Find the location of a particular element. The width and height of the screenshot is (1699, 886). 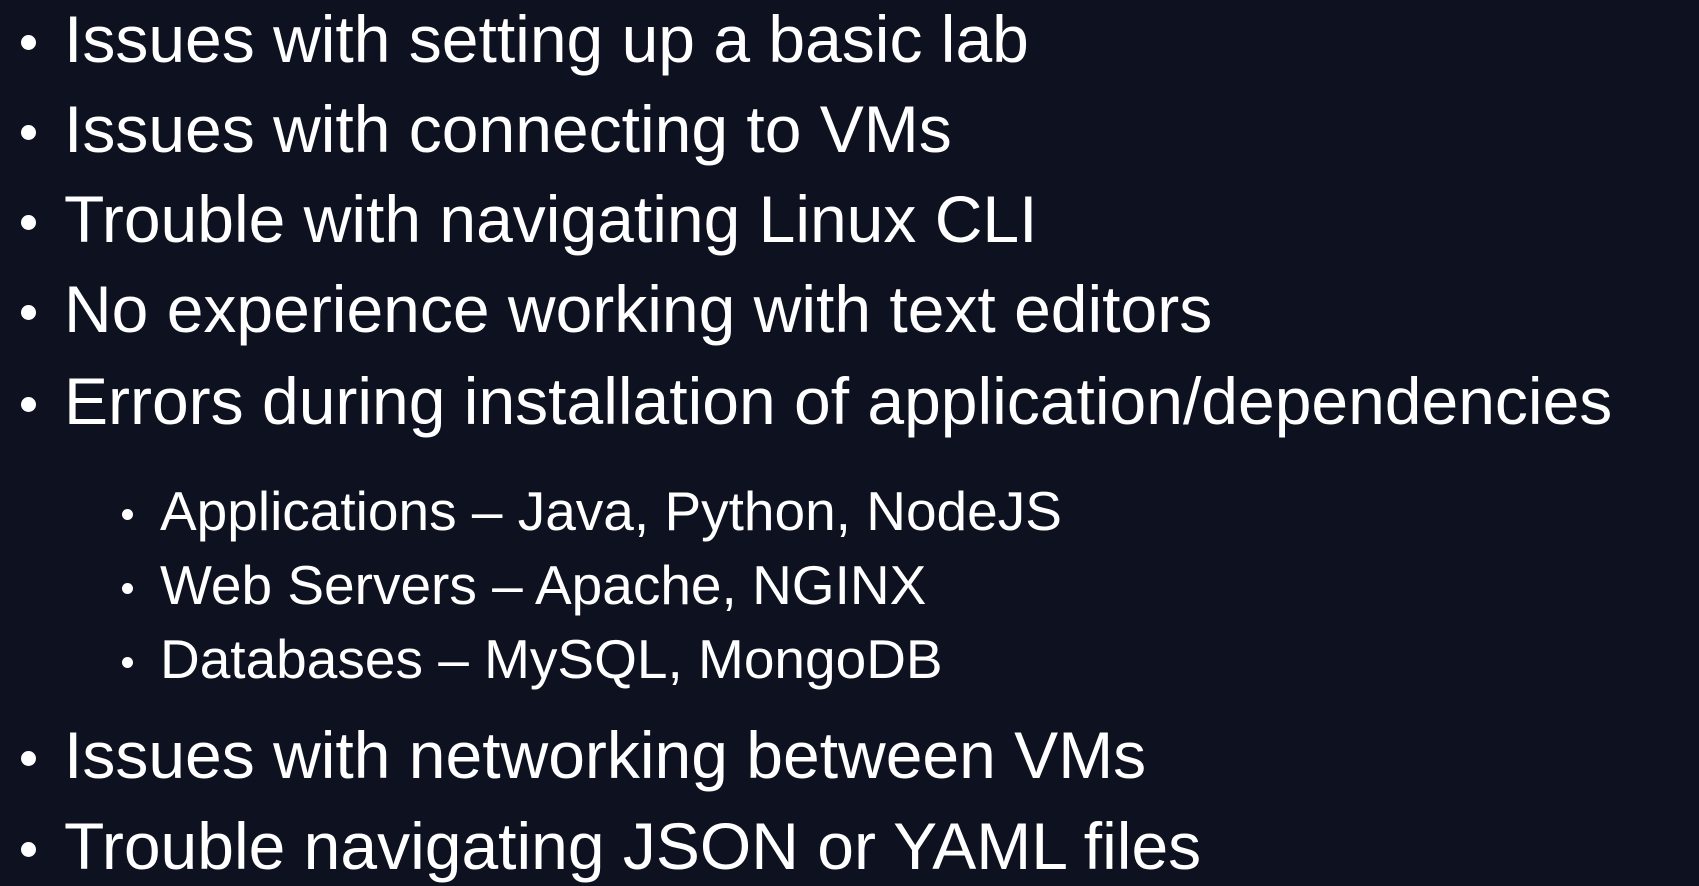

bullet-item-lab-setup: Issues with setting up a basic lab is located at coordinates (525, 39).